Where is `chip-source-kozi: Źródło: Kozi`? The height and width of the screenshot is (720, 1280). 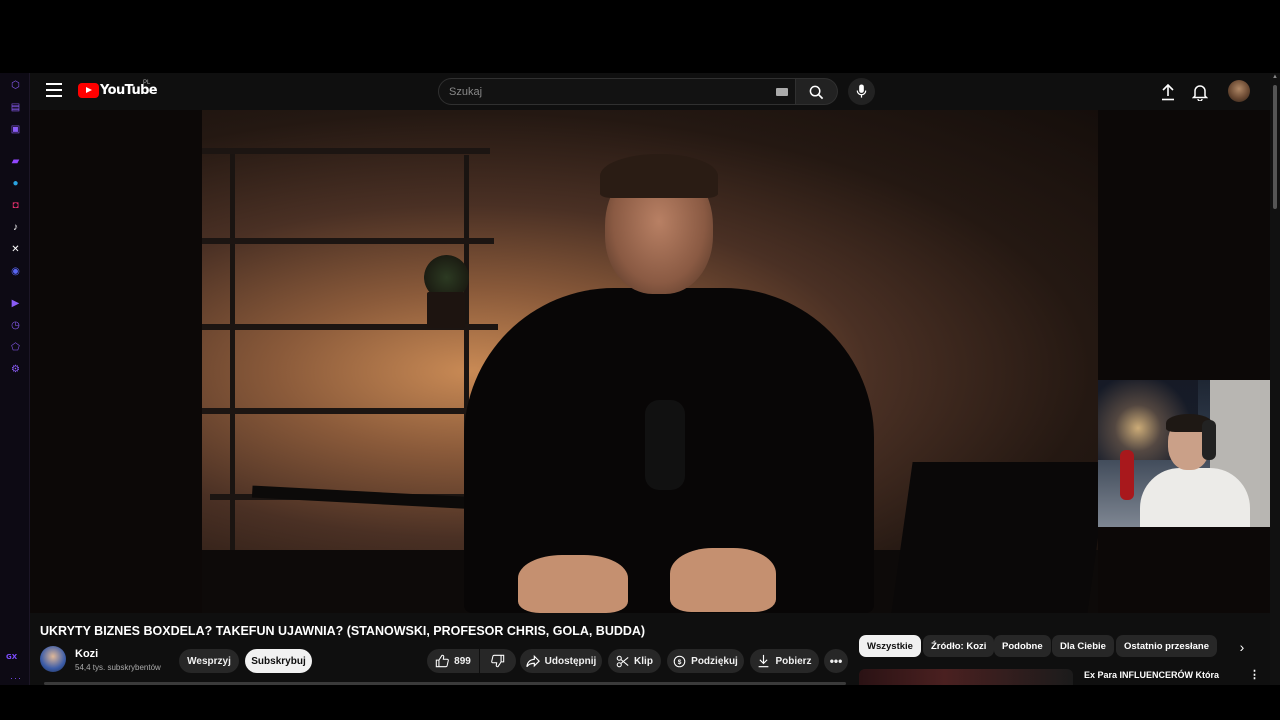
chip-source-kozi: Źródło: Kozi is located at coordinates (959, 646).